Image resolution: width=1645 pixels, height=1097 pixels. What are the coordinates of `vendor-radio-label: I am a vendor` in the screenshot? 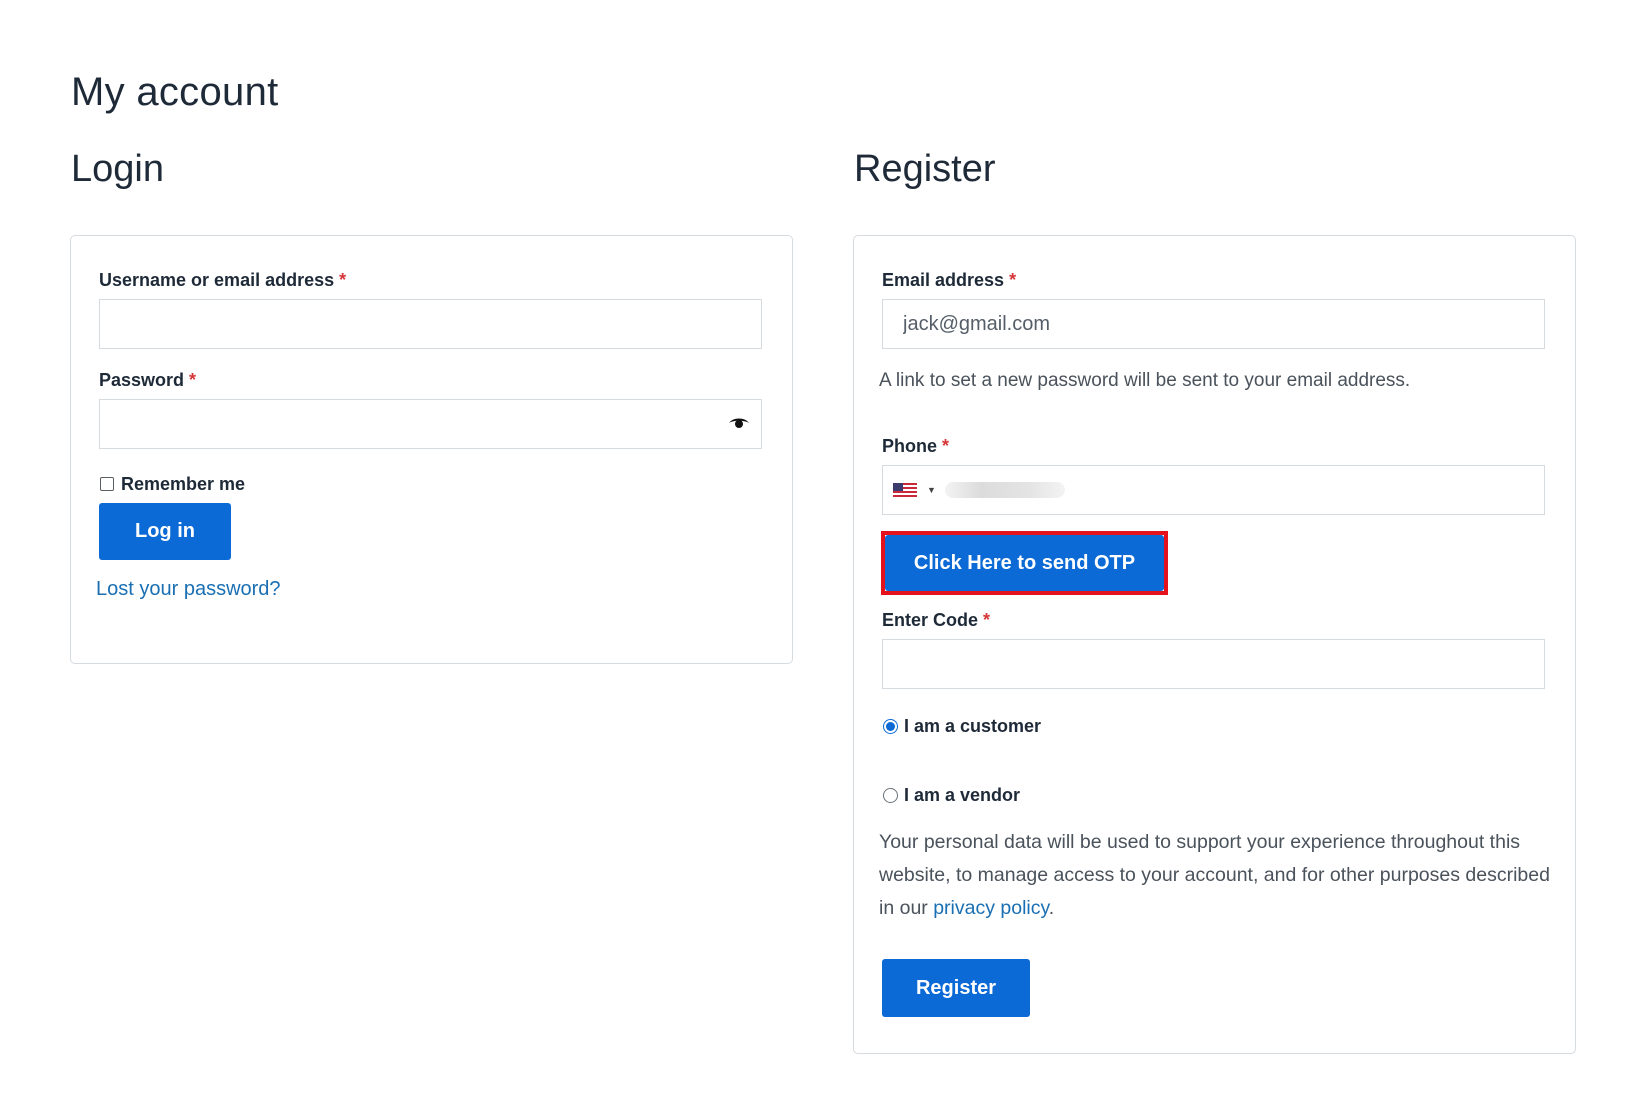 It's located at (962, 795).